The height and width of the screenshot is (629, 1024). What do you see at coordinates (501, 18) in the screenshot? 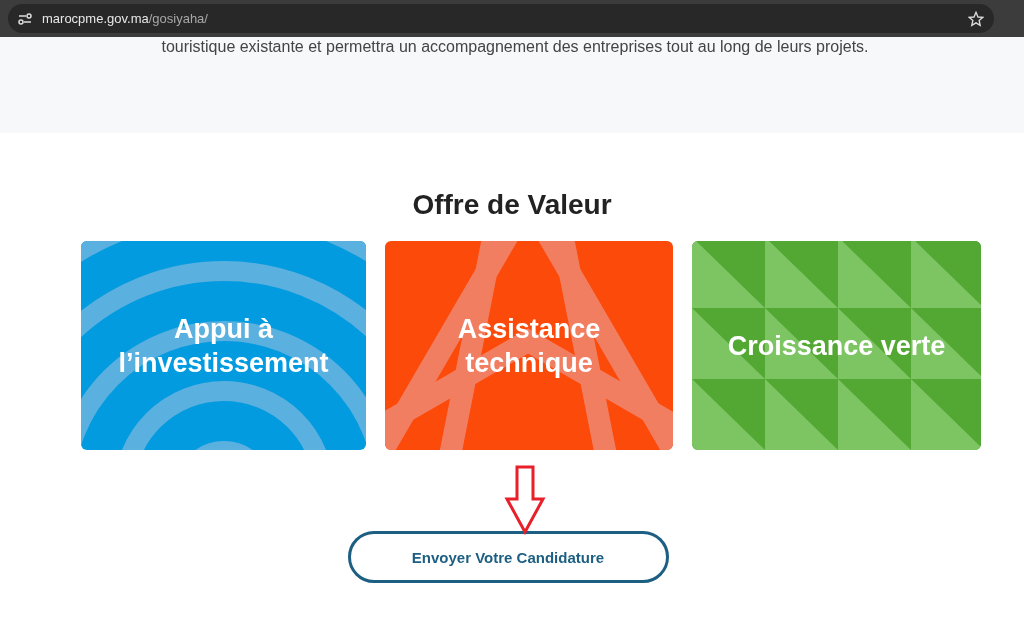
I see `address-bar: marocpme.gov.ma/gosiyaha/` at bounding box center [501, 18].